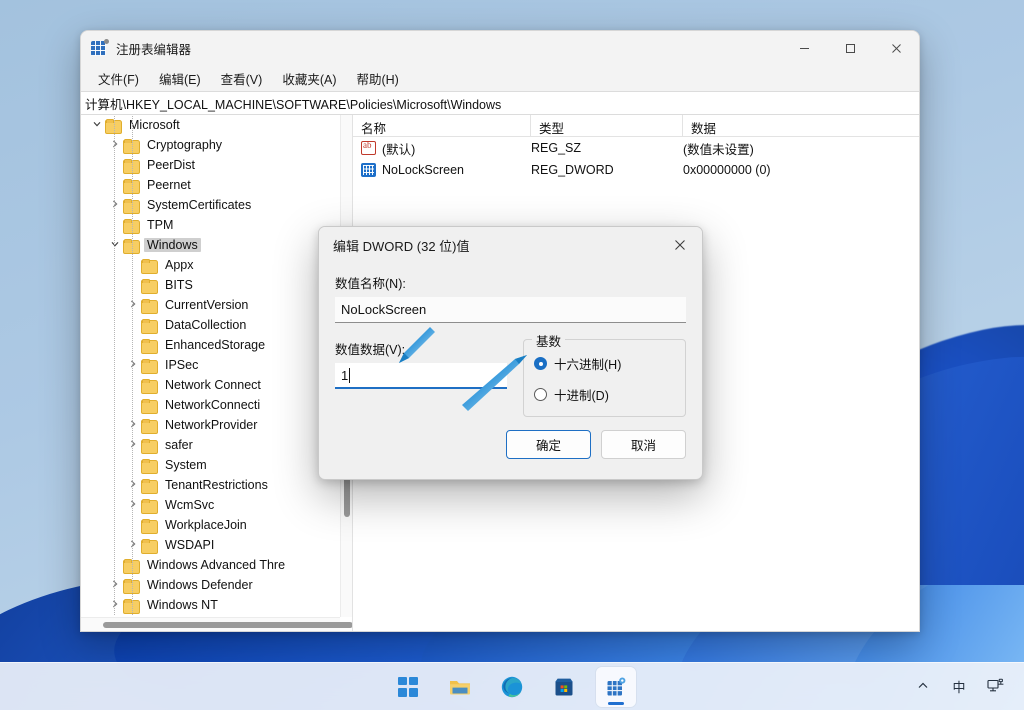 The image size is (1024, 710). What do you see at coordinates (421, 376) in the screenshot?
I see `value-data-input: 1` at bounding box center [421, 376].